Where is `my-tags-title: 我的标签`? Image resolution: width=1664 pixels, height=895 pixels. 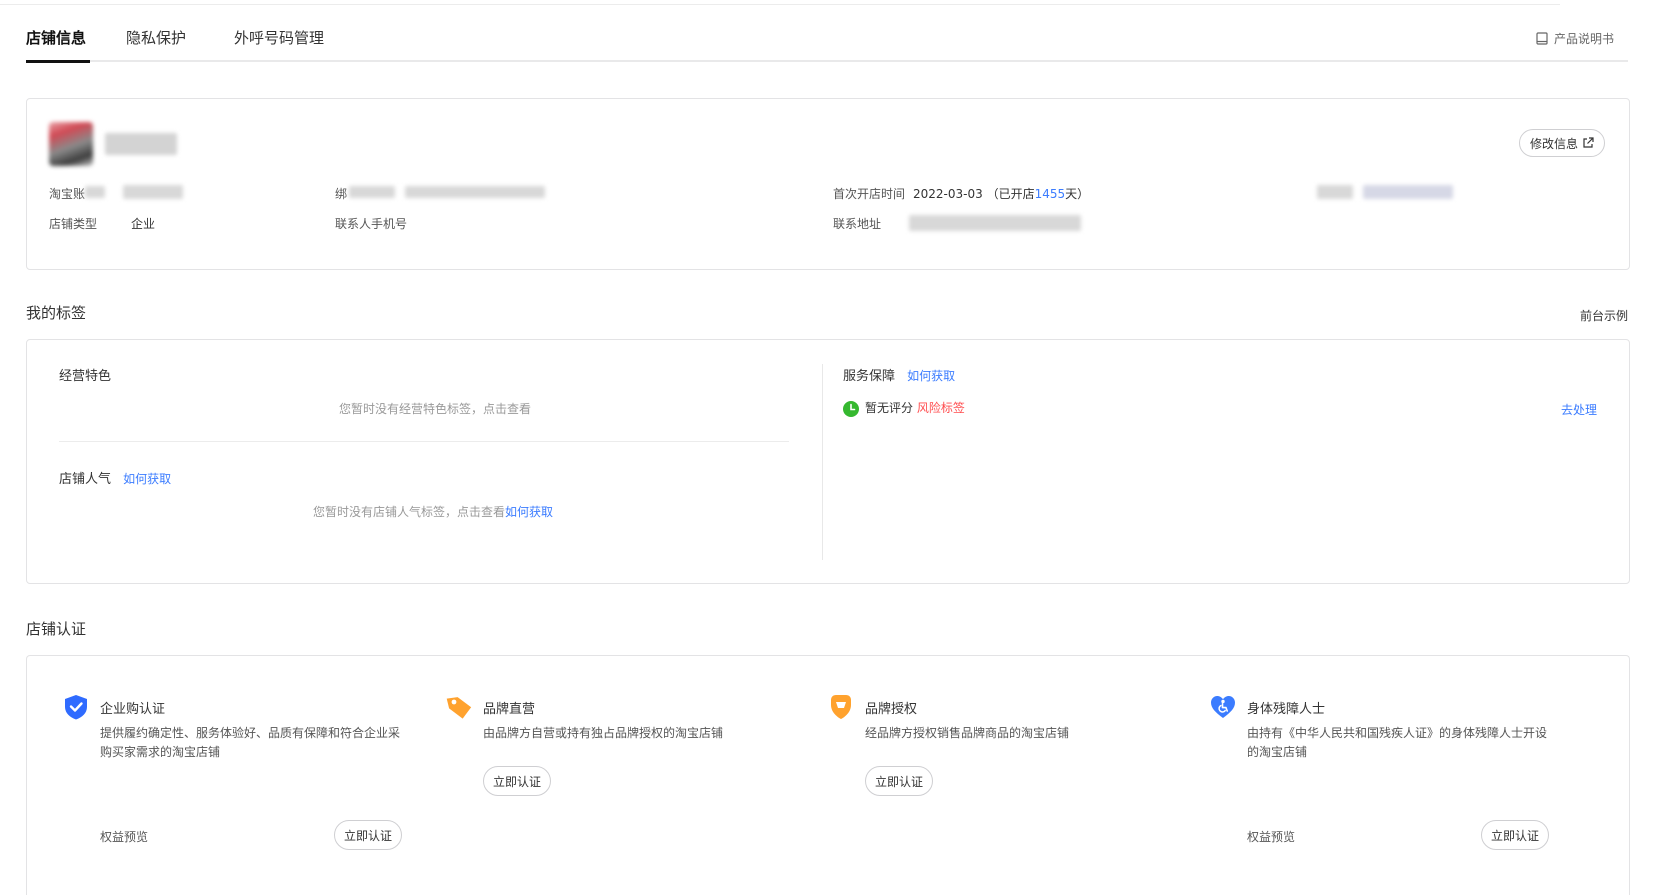 my-tags-title: 我的标签 is located at coordinates (56, 313).